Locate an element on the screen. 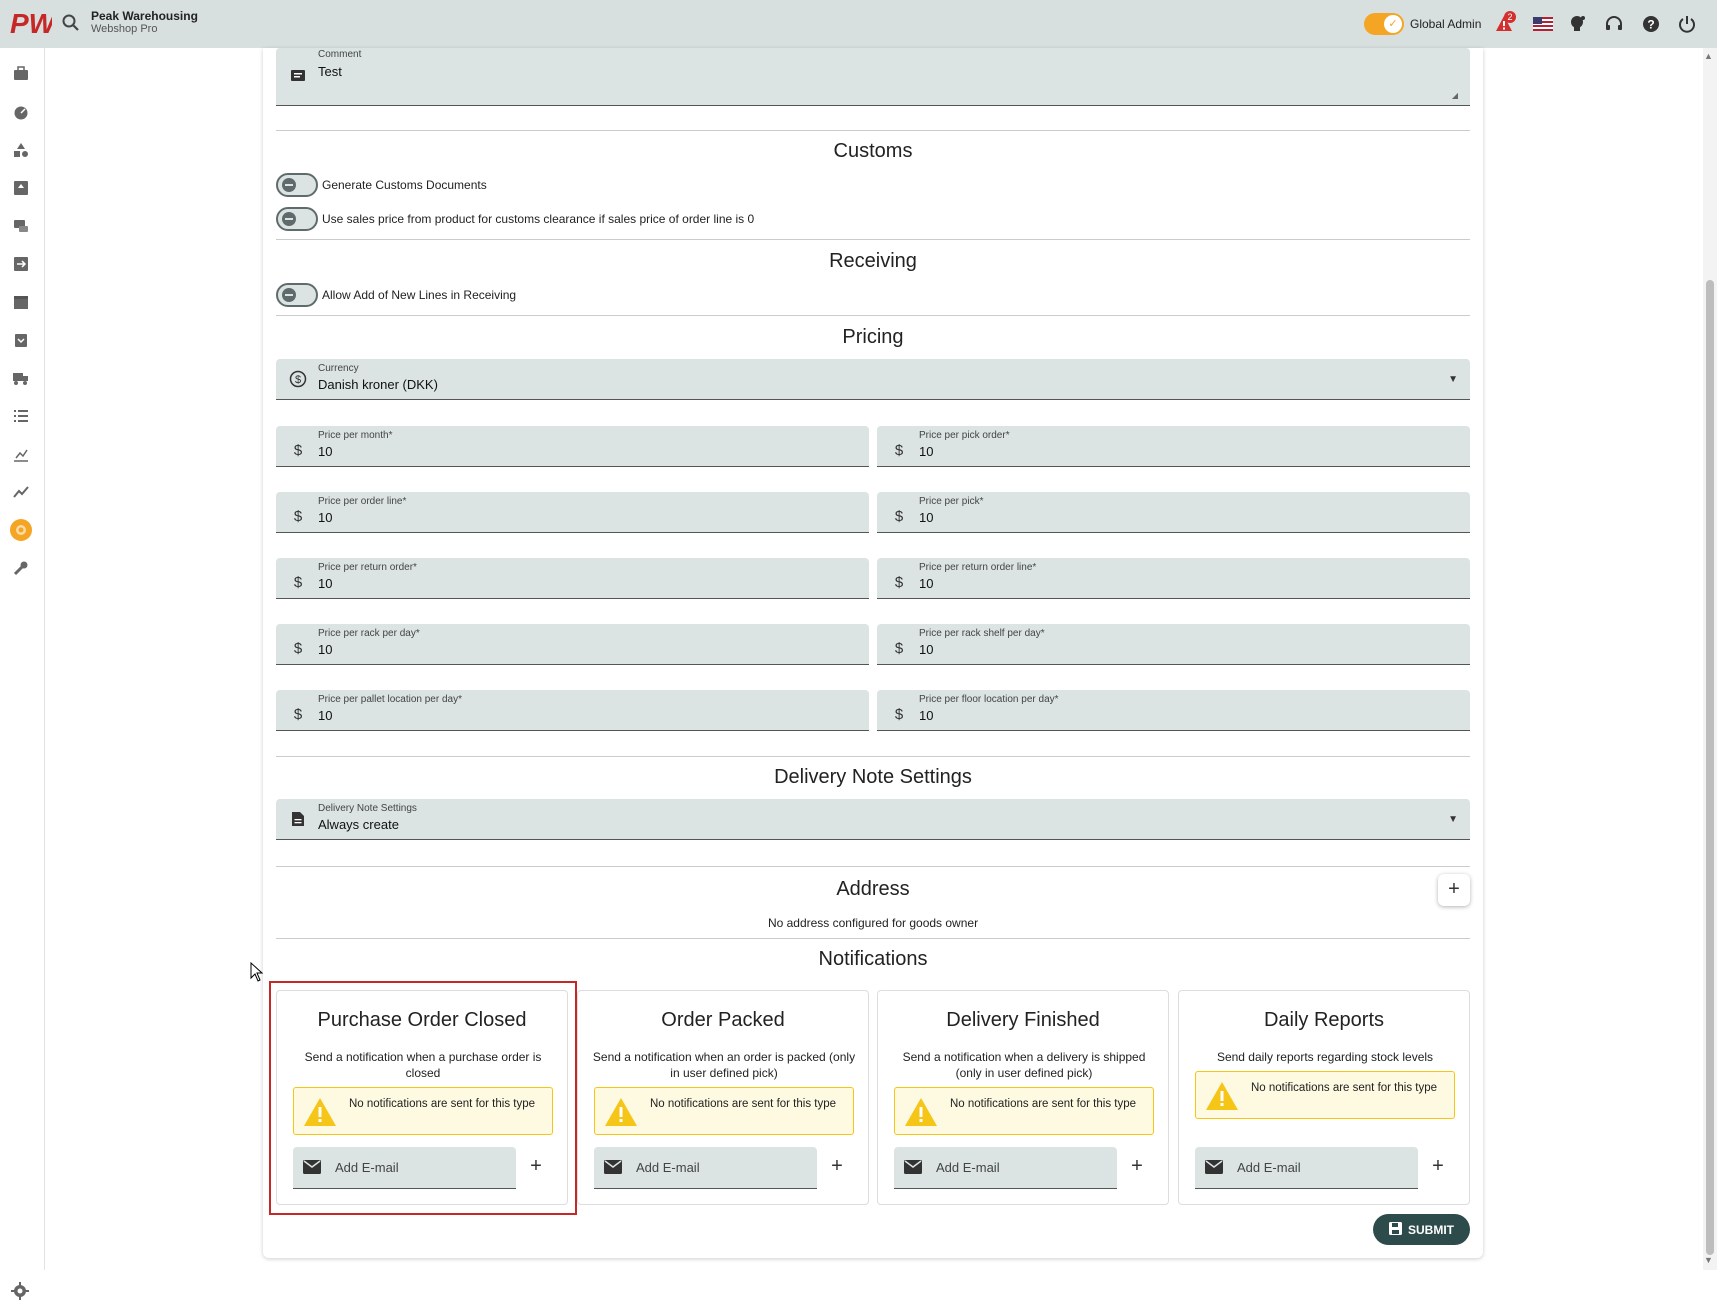 This screenshot has width=1717, height=1306. returns-icon is located at coordinates (21, 226).